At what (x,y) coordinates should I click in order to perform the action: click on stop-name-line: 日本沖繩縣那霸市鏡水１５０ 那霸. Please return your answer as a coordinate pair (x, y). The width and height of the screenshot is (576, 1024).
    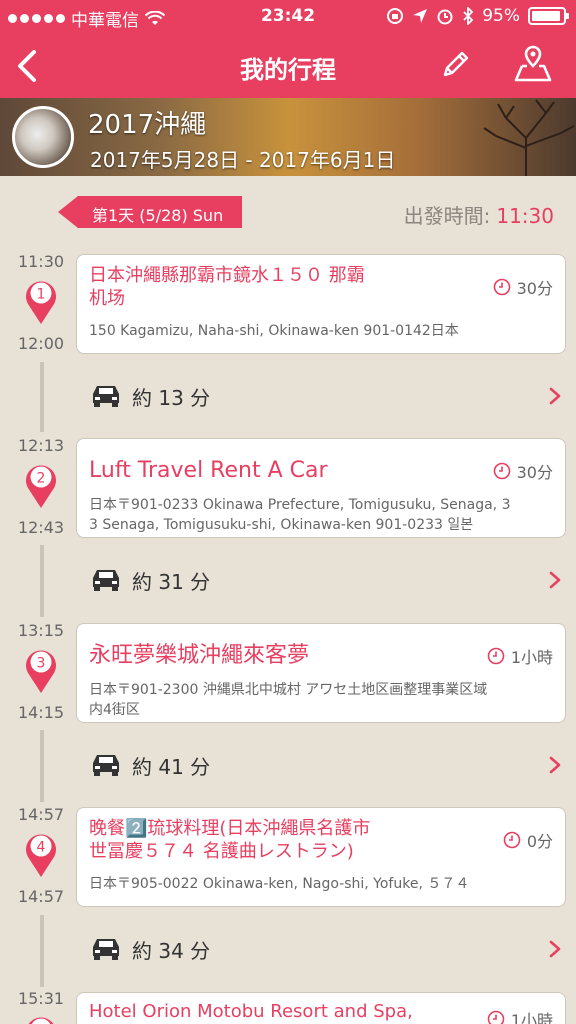
    Looking at the image, I should click on (227, 275).